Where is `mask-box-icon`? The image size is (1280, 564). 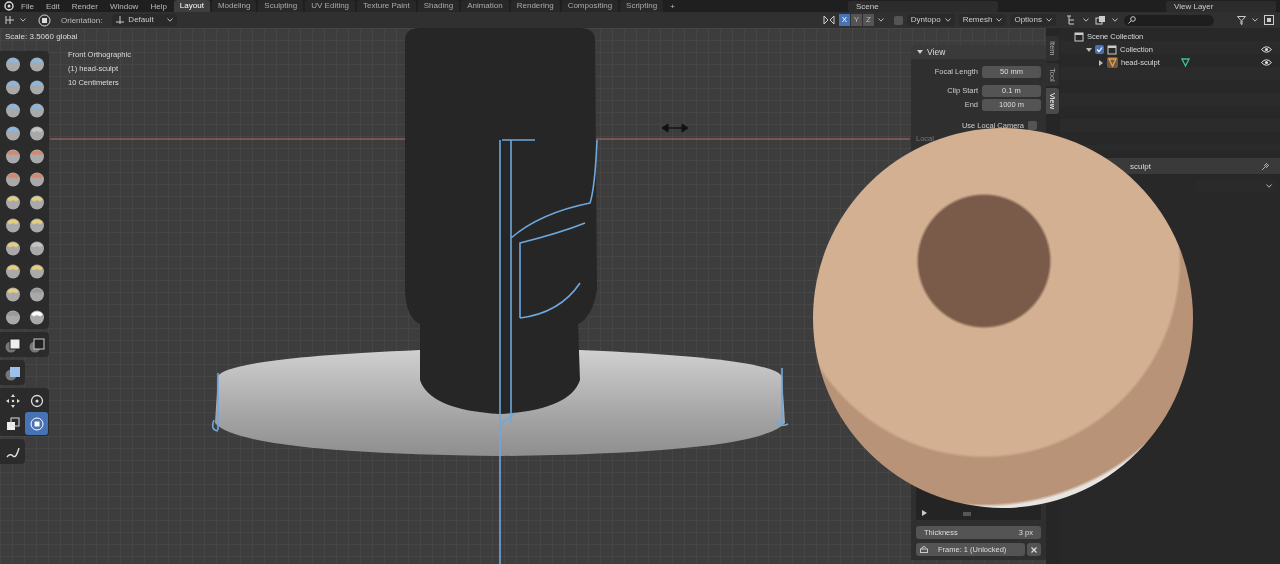
mask-box-icon is located at coordinates (12, 344).